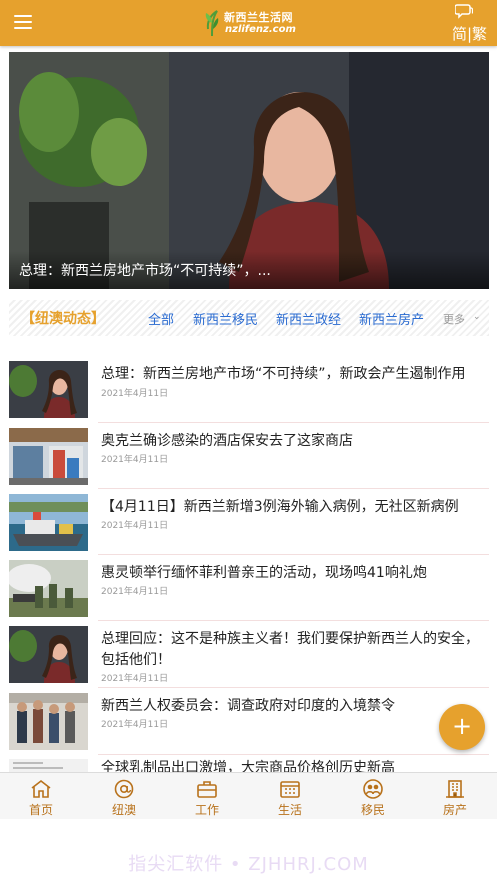 Image resolution: width=497 pixels, height=883 pixels. I want to click on category-bar: 【纽澳动态】 全部 新西兰移民 新西兰政经 新西兰房产 更多 ⌄, so click(249, 318).